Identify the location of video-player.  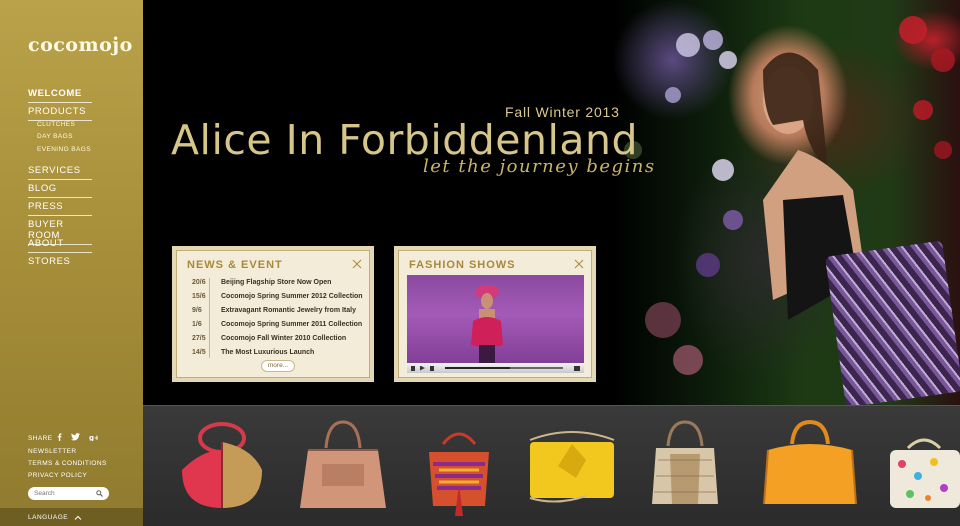
(495, 324).